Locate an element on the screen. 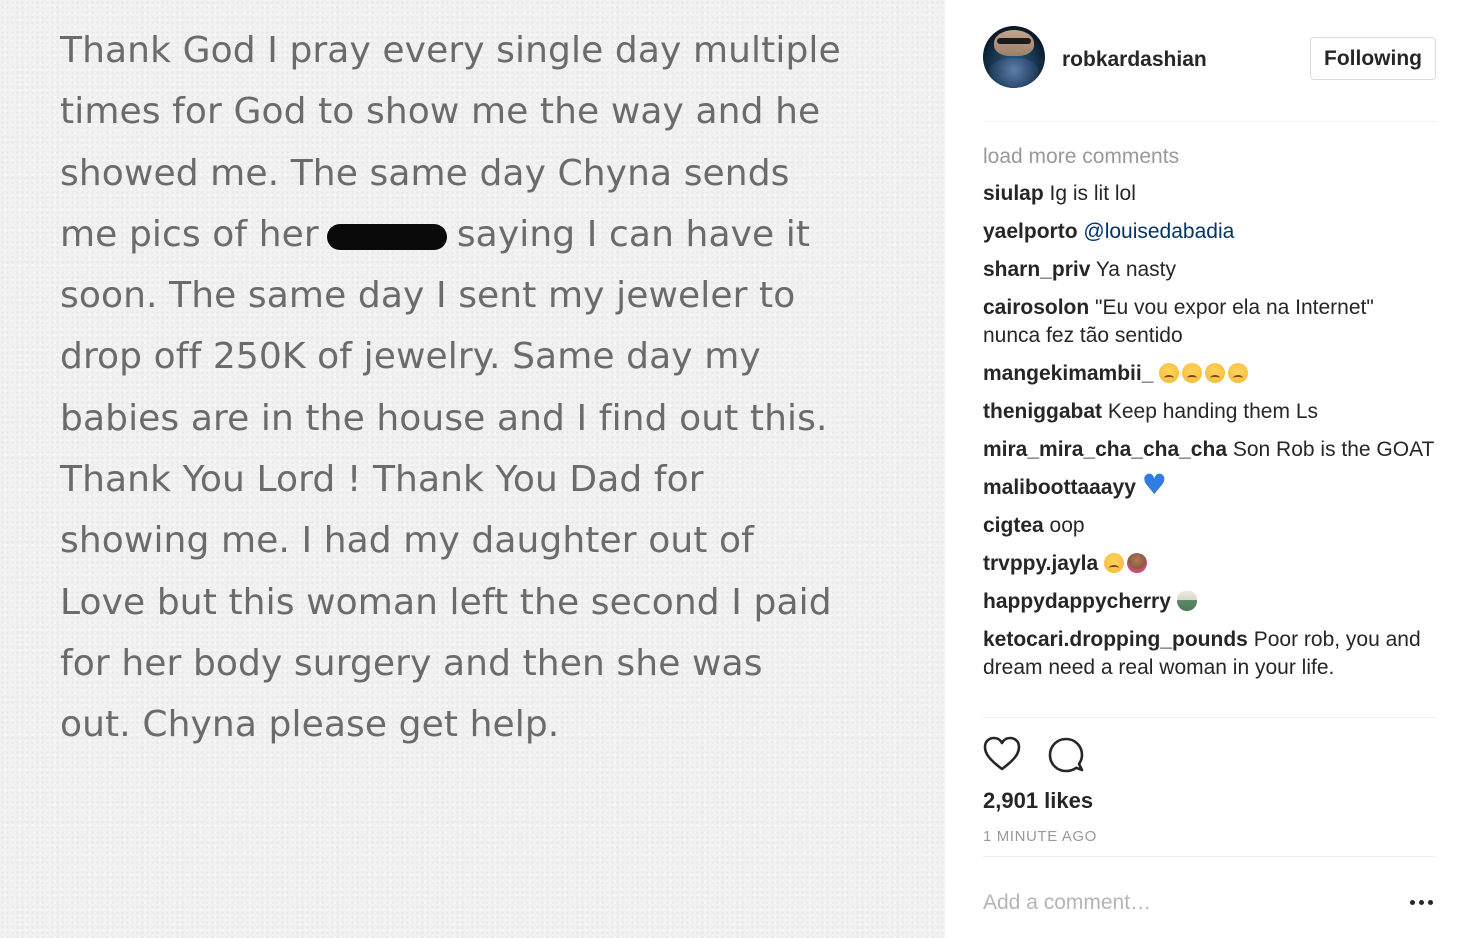  note-line: times for God to show me the way and he is located at coordinates (440, 112).